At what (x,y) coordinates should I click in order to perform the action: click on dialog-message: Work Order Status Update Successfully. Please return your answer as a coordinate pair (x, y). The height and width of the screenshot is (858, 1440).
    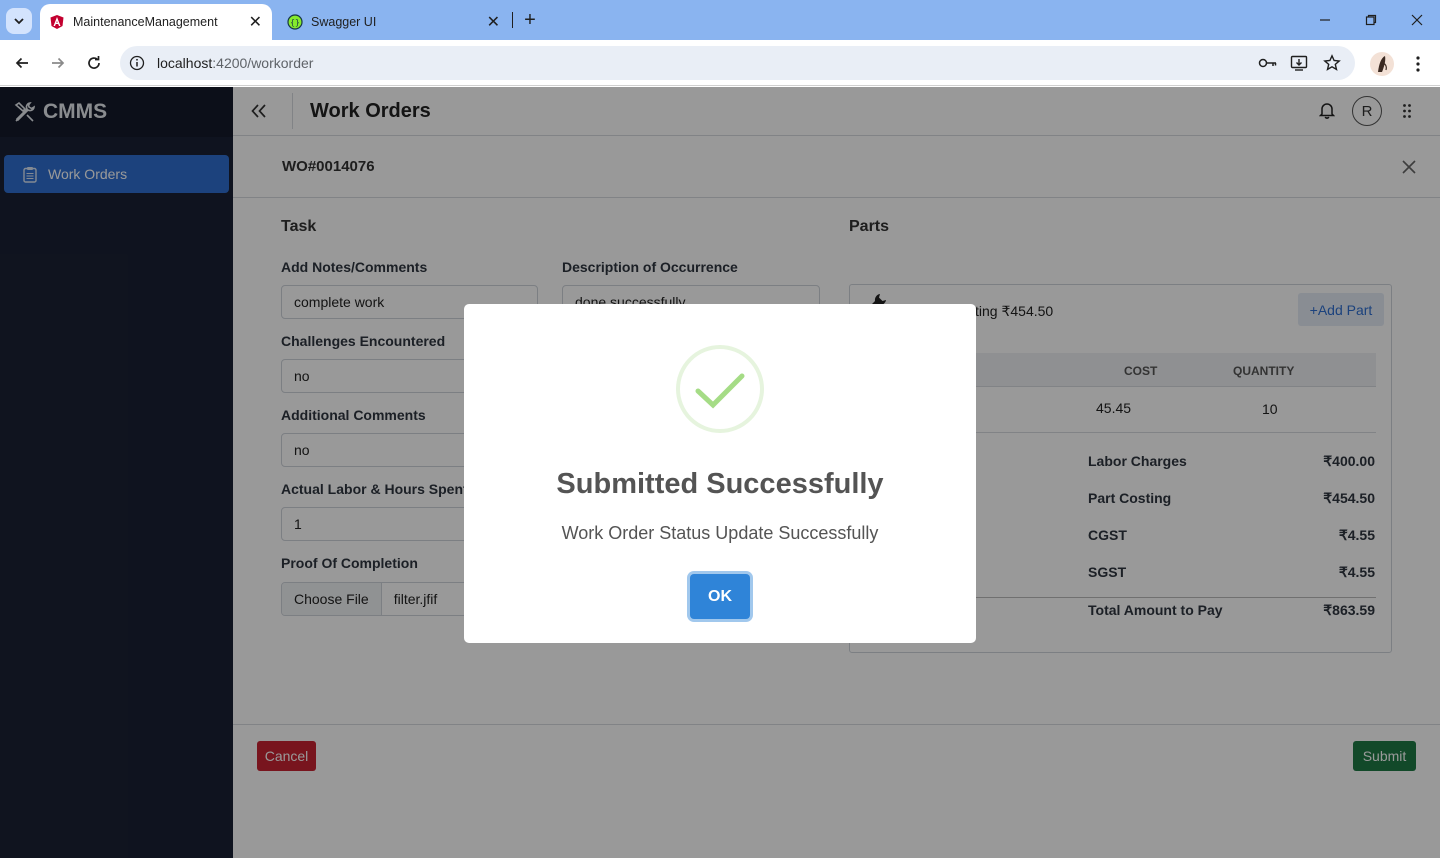
    Looking at the image, I should click on (720, 533).